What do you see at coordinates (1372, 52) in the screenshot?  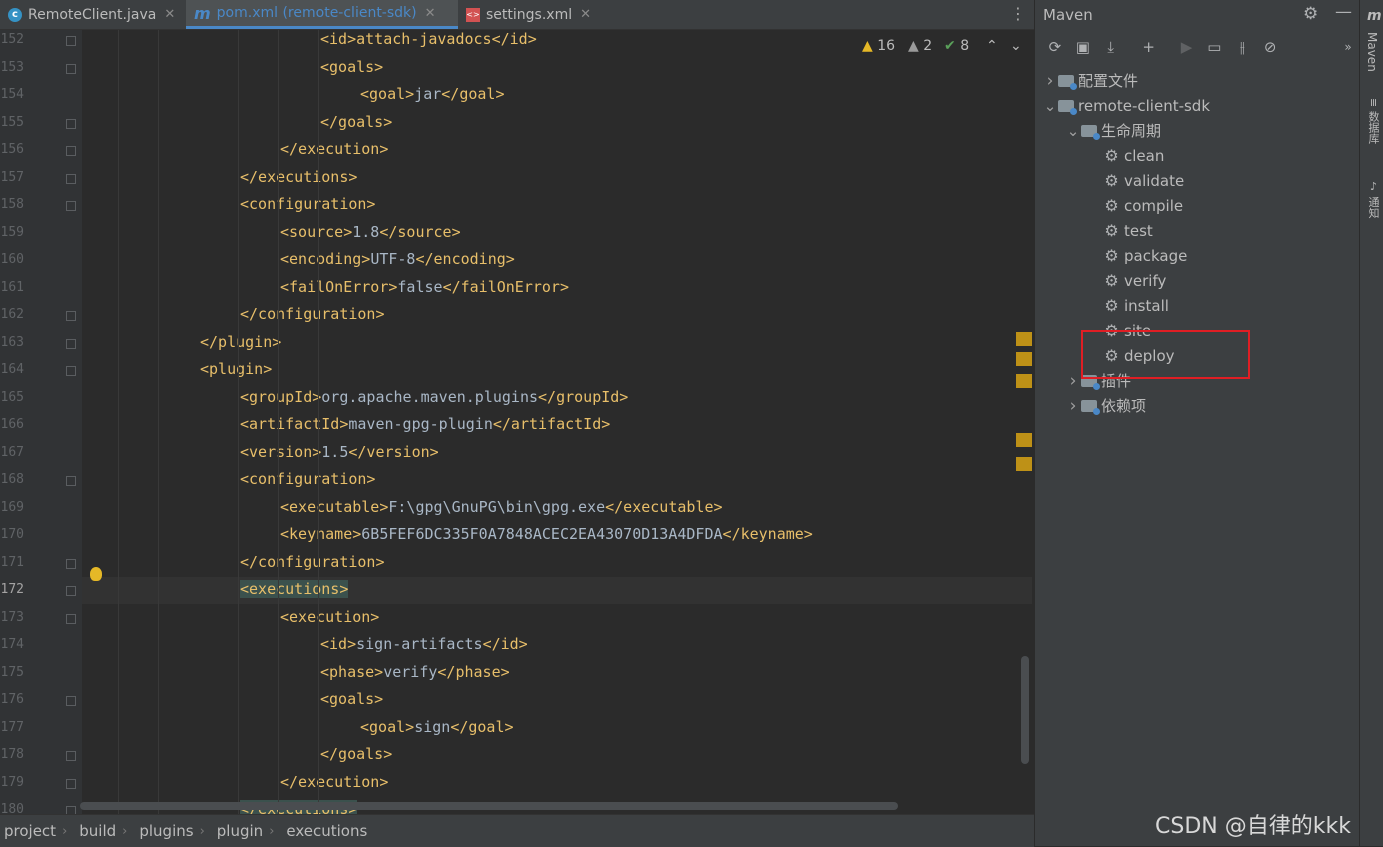 I see `side-tab-maven: Maven` at bounding box center [1372, 52].